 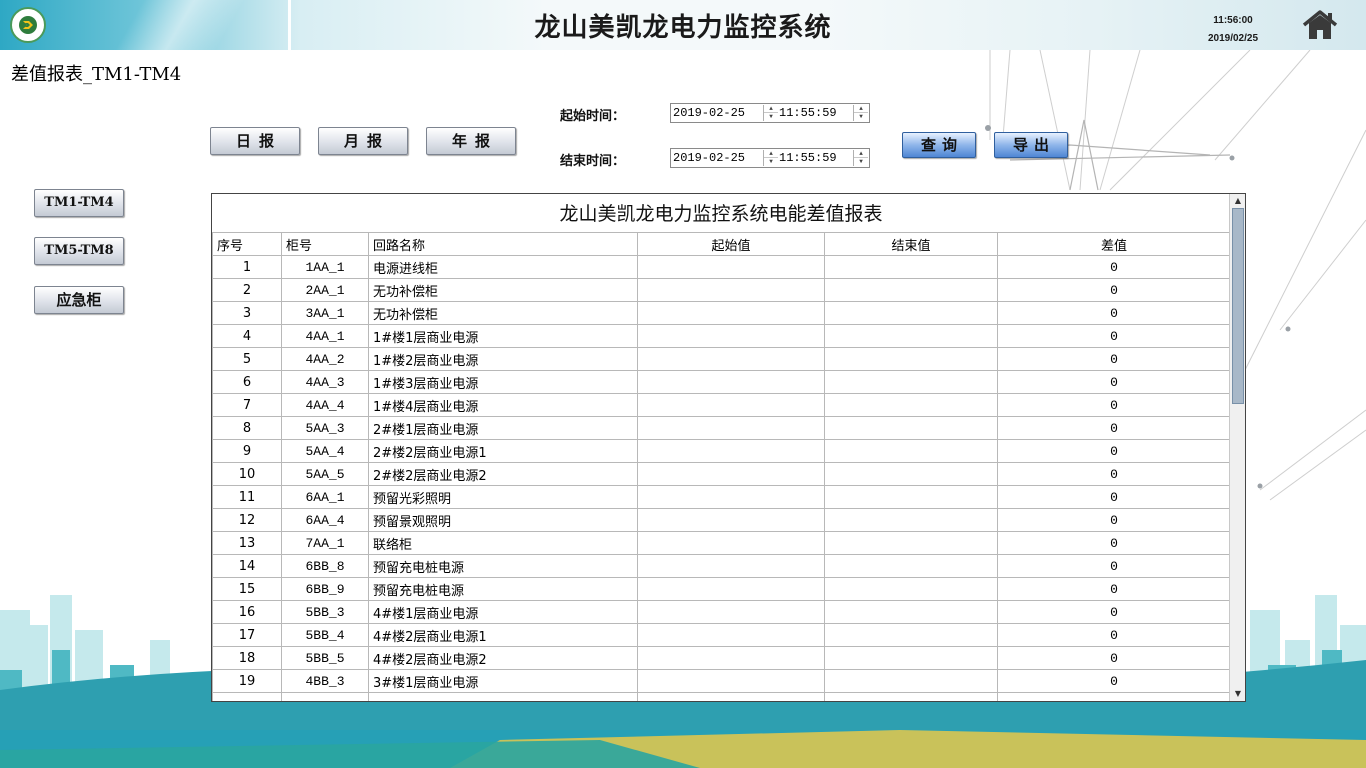 I want to click on col-header-circuit: 回路名称, so click(x=503, y=244).